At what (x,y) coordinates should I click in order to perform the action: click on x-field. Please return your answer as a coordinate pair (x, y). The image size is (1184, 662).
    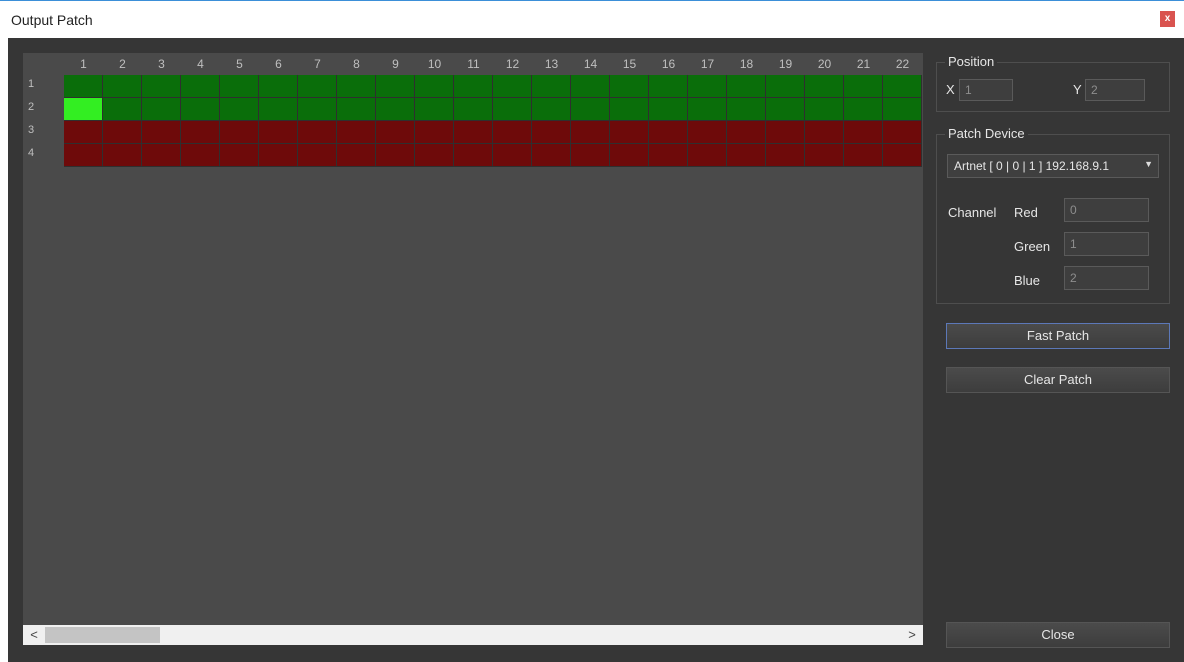
    Looking at the image, I should click on (986, 90).